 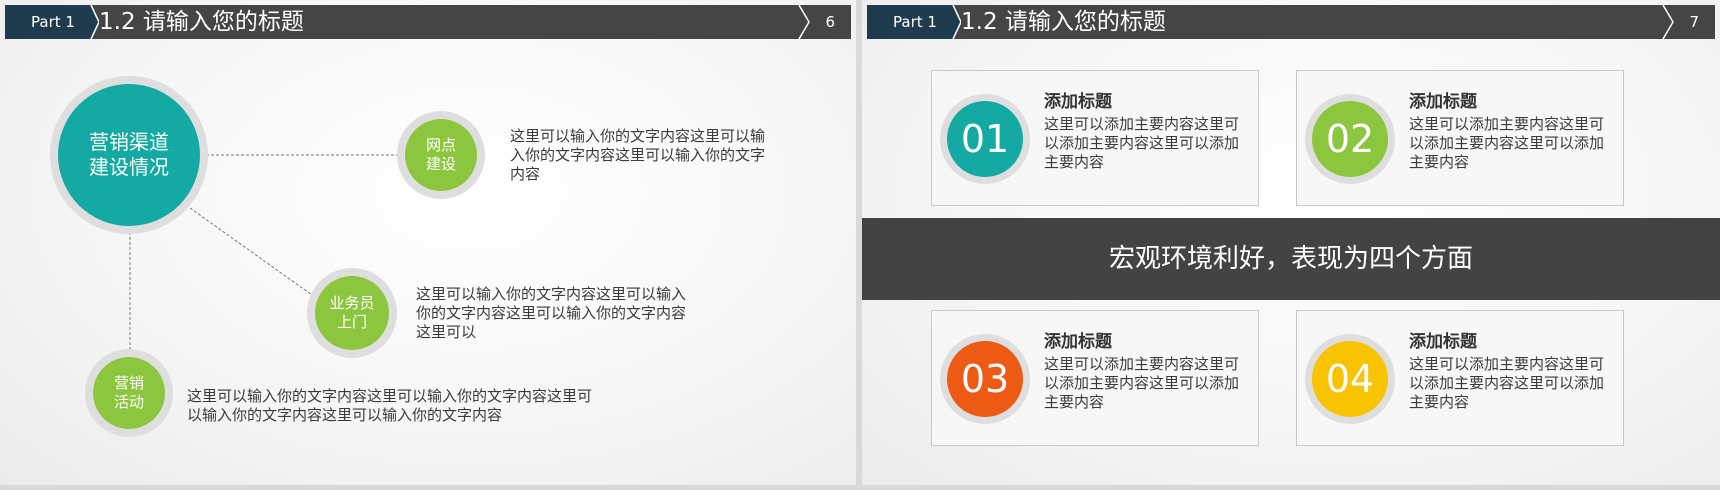 I want to click on node-circle: 营销 活动, so click(x=129, y=393).